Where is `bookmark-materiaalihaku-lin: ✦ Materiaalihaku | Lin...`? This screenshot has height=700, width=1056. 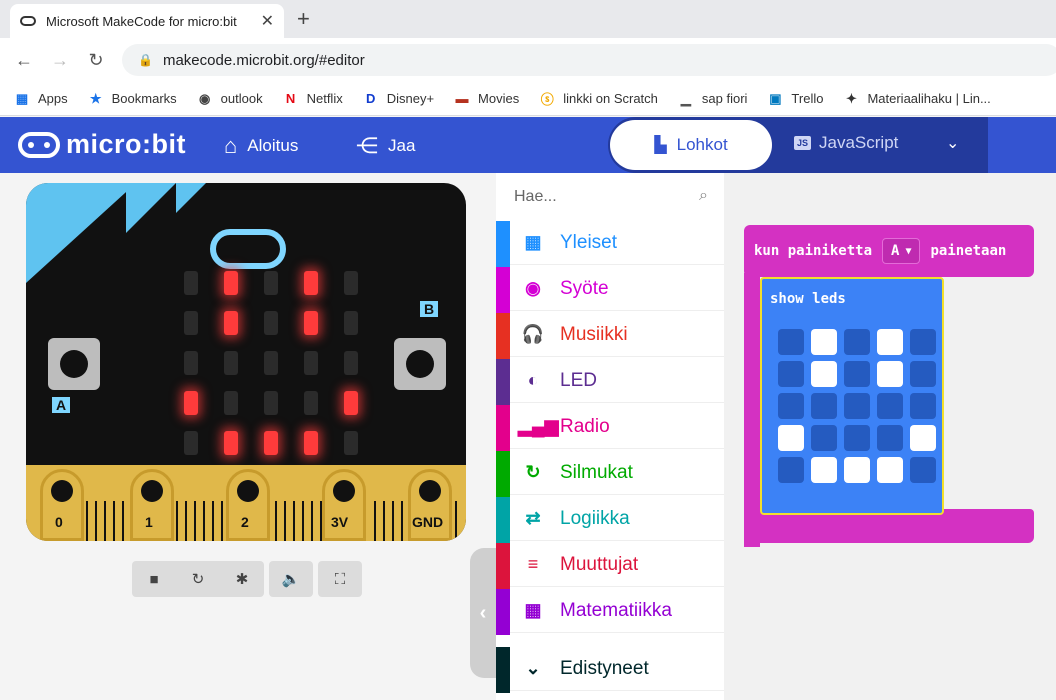
bookmark-materiaalihaku-lin: ✦ Materiaalihaku | Lin... is located at coordinates (917, 99).